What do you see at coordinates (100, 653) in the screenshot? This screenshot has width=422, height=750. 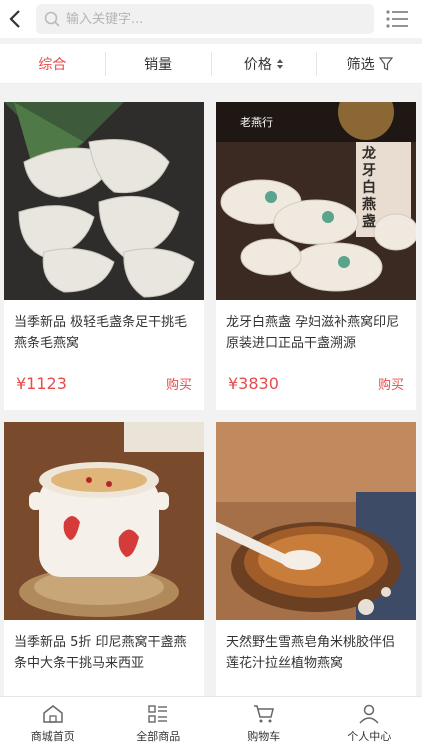 I see `product-name: 当季新品 5折 印尼燕窝干盏燕条中大条干挑马来西亚` at bounding box center [100, 653].